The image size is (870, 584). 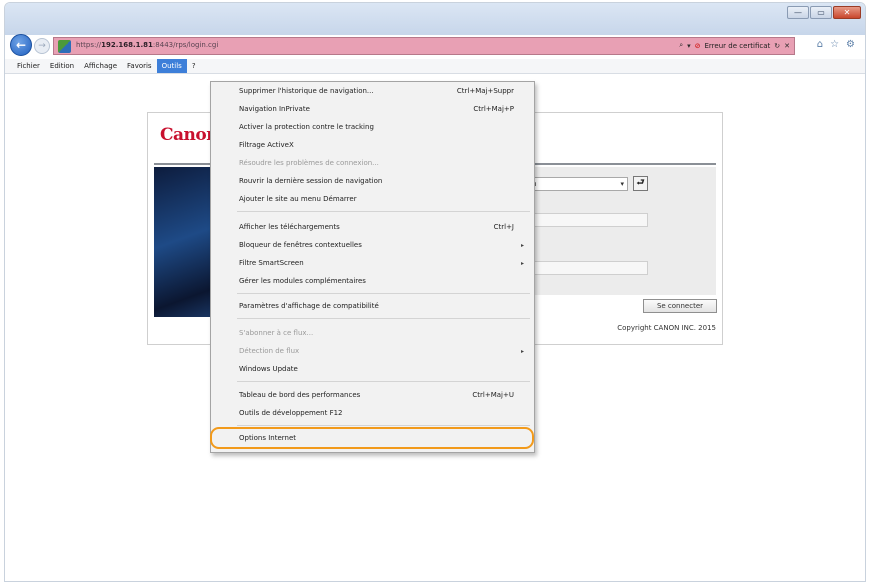 What do you see at coordinates (372, 351) in the screenshot?
I see `menu-item-feed-discovery: Détection de flux ▸` at bounding box center [372, 351].